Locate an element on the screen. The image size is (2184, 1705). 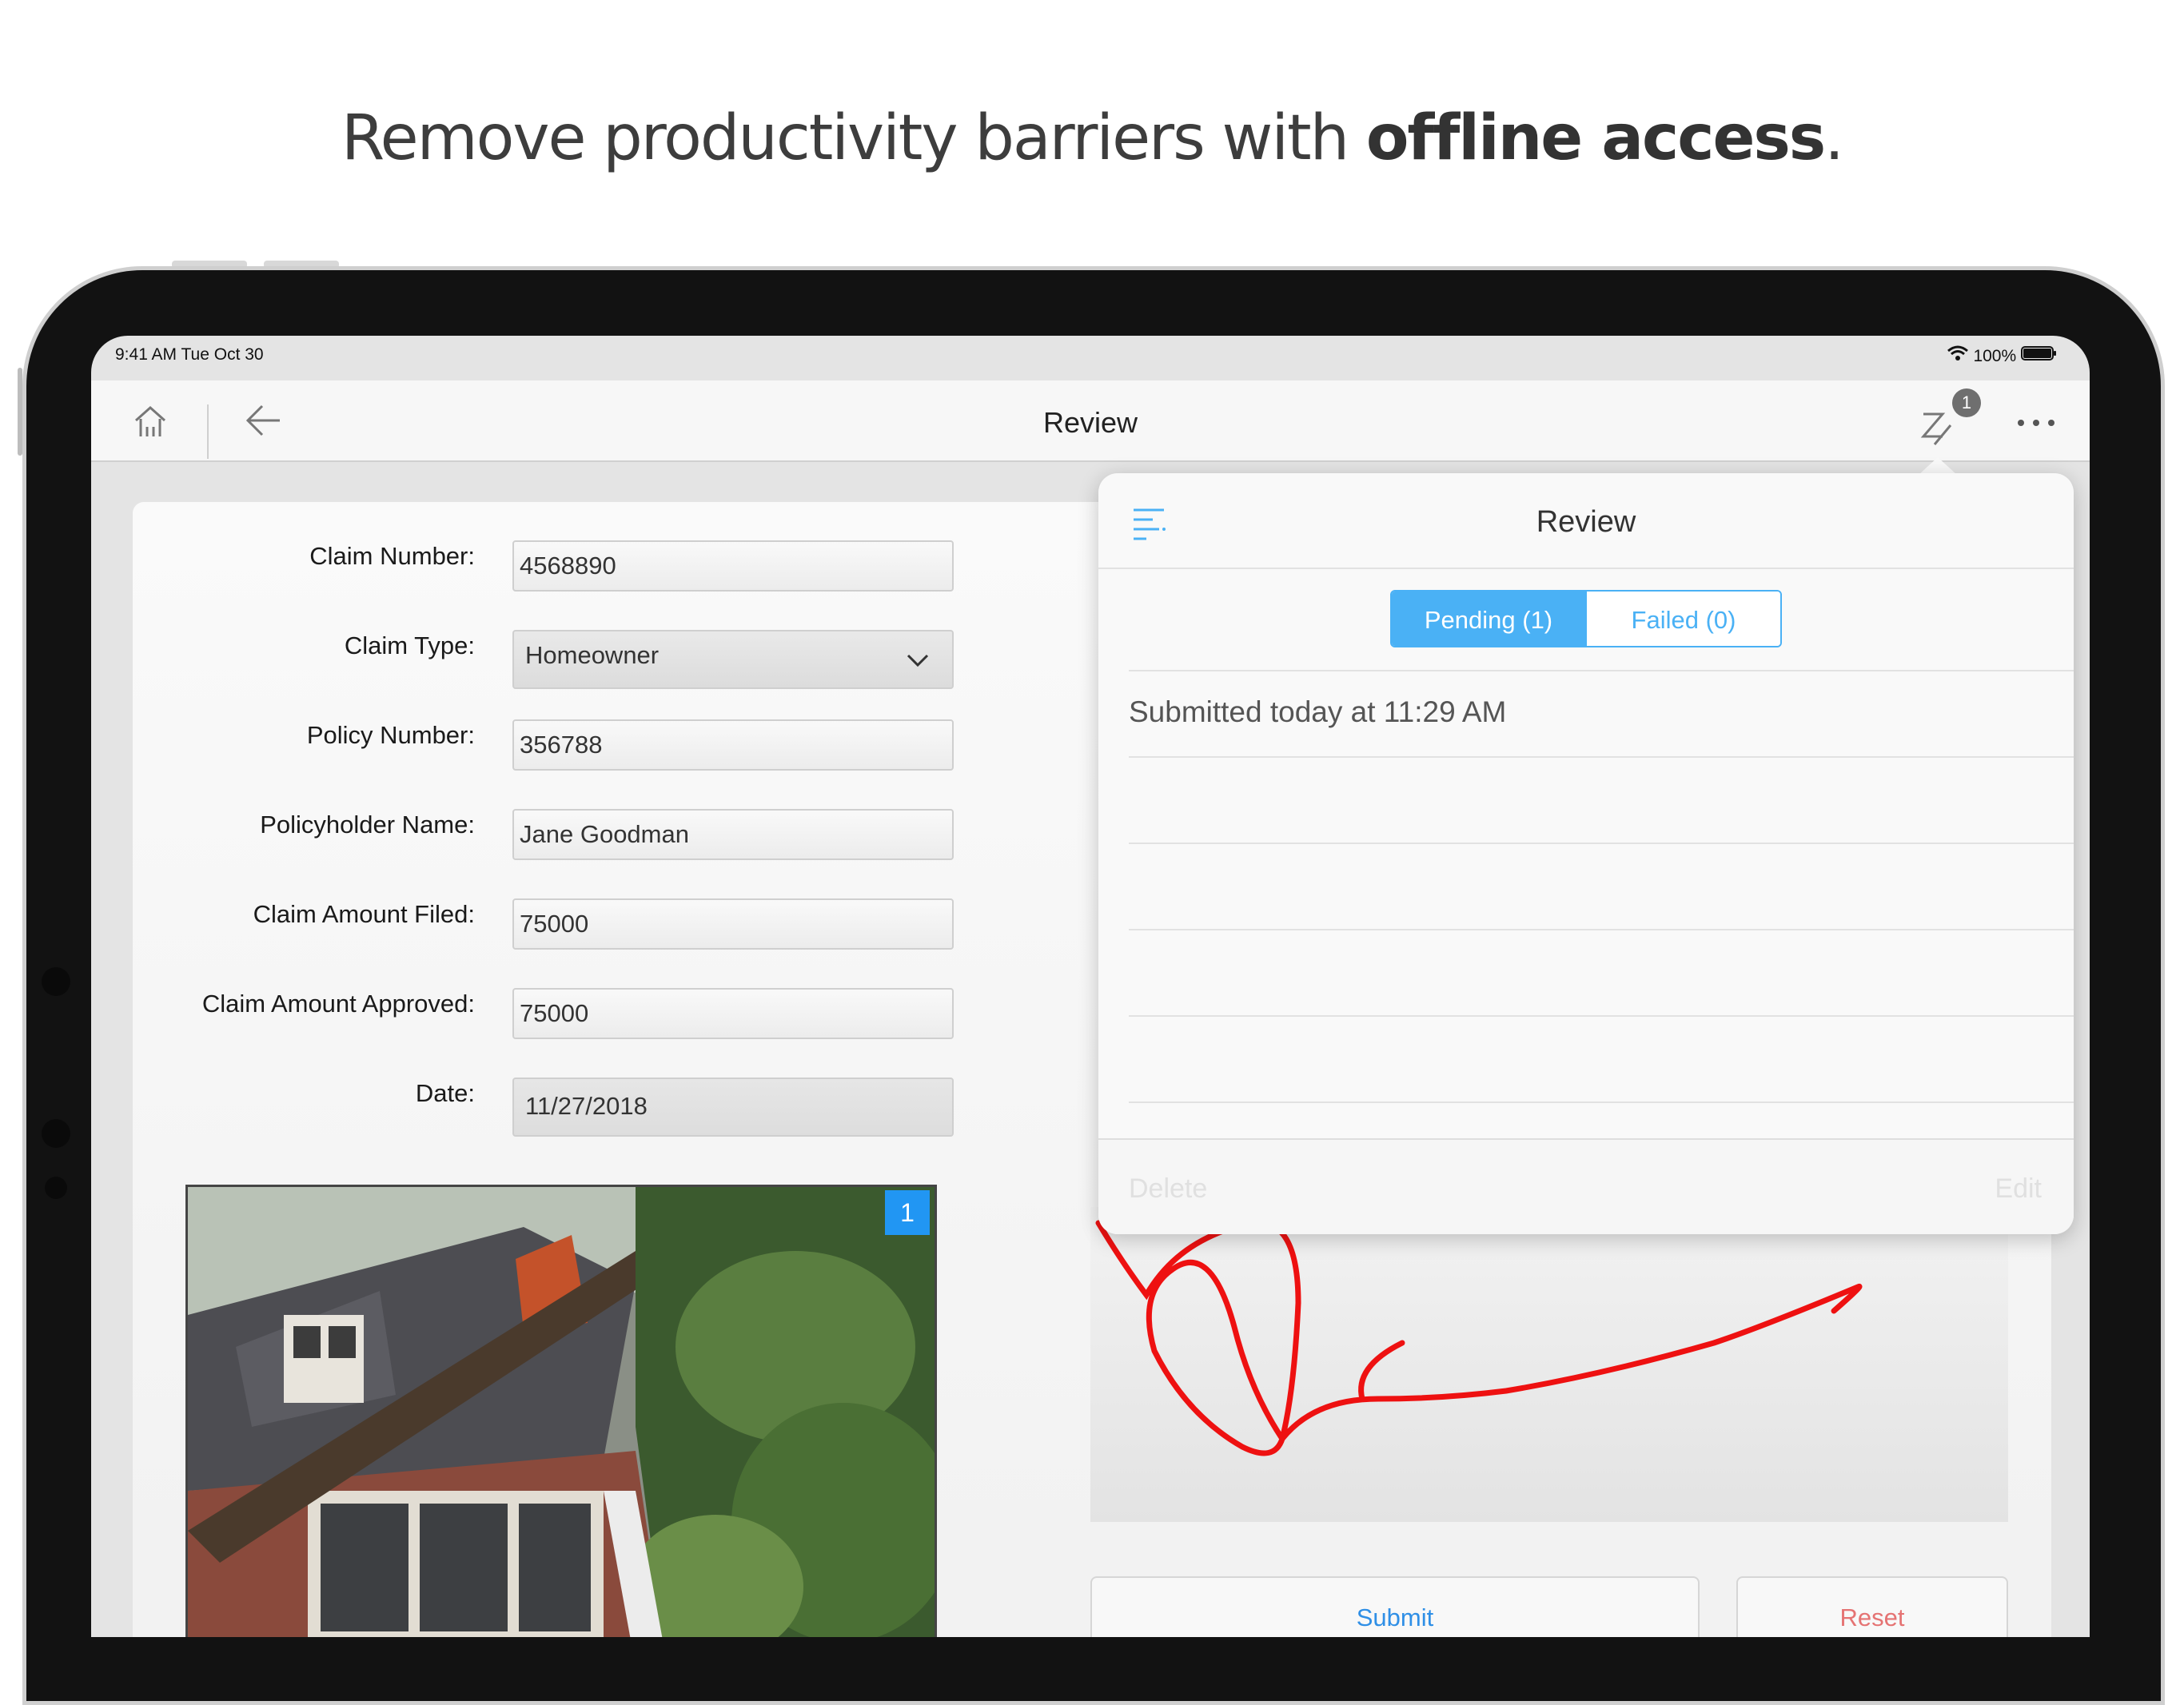
claim-number-field: 4568890 is located at coordinates (733, 566).